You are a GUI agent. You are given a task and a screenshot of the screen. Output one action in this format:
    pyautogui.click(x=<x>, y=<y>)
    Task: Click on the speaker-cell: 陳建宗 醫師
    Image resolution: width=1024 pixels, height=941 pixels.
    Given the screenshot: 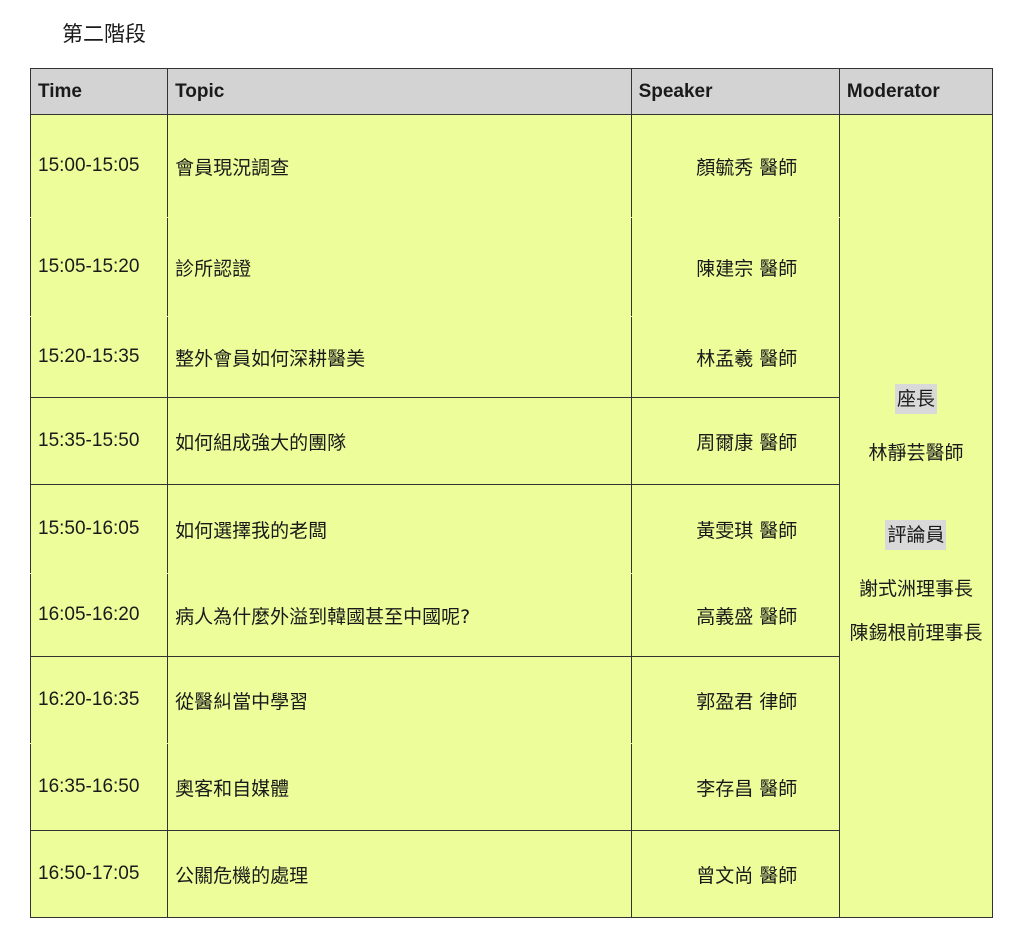 What is the action you would take?
    pyautogui.click(x=735, y=267)
    